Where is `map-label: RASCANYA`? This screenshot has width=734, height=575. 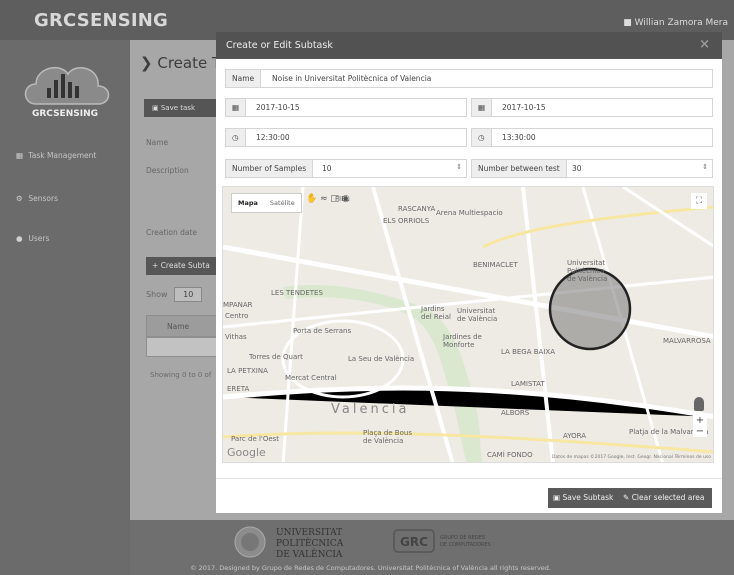 map-label: RASCANYA is located at coordinates (416, 209).